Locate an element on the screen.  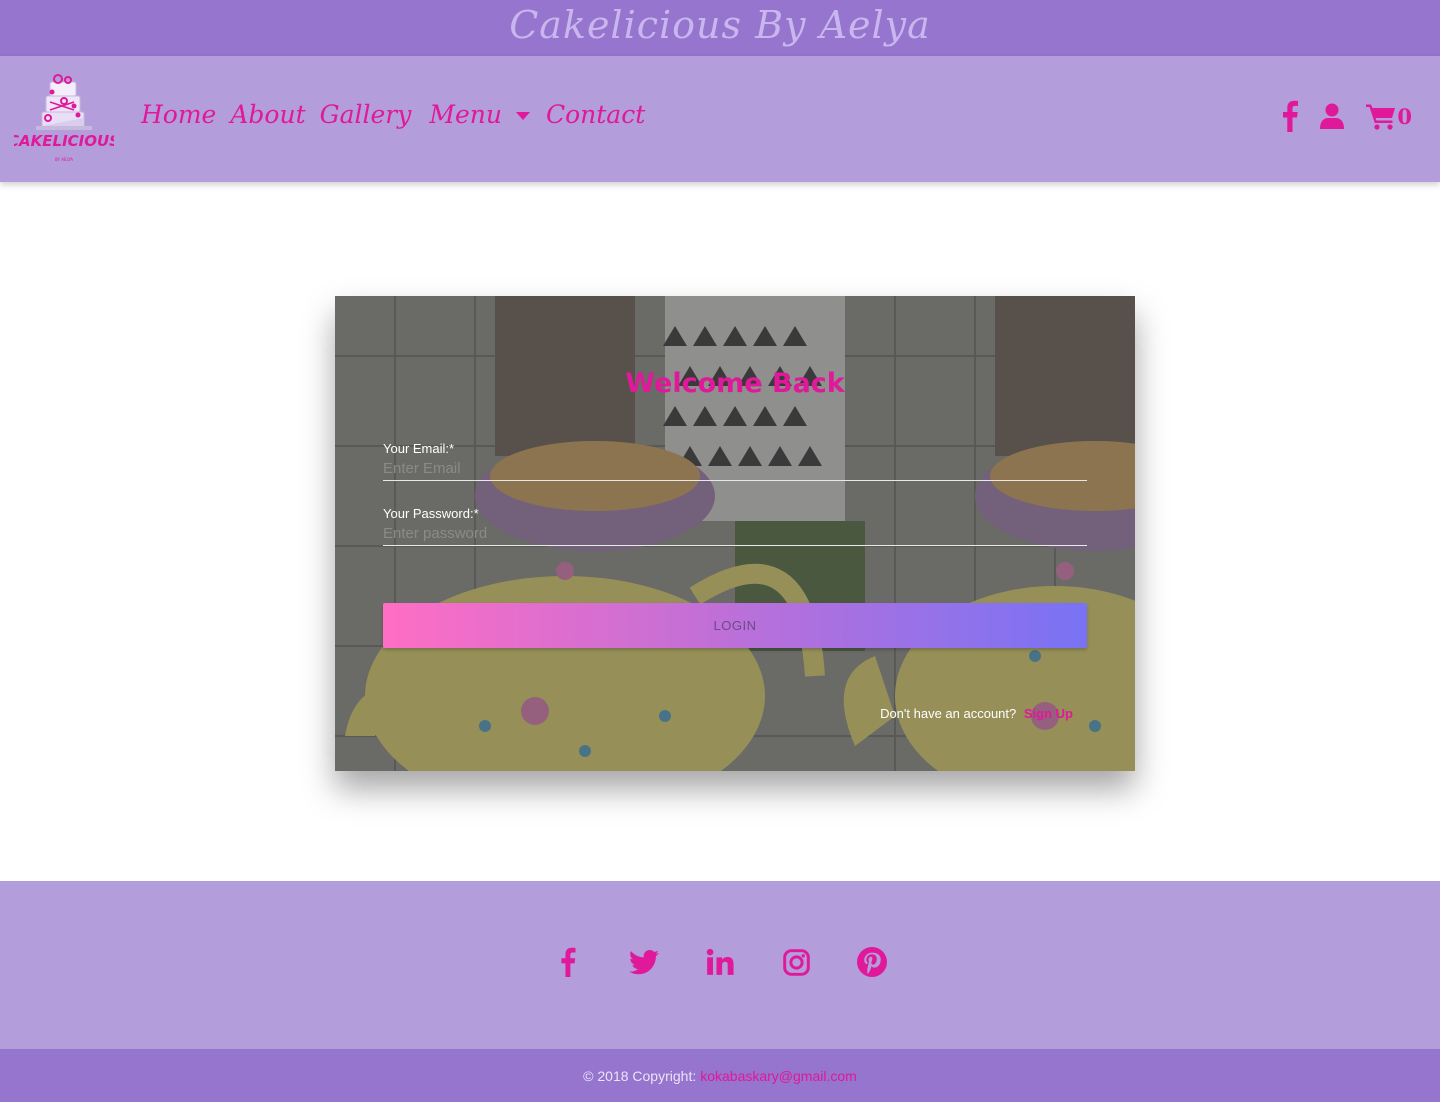
email-field-group: Your Email:* is located at coordinates (735, 461).